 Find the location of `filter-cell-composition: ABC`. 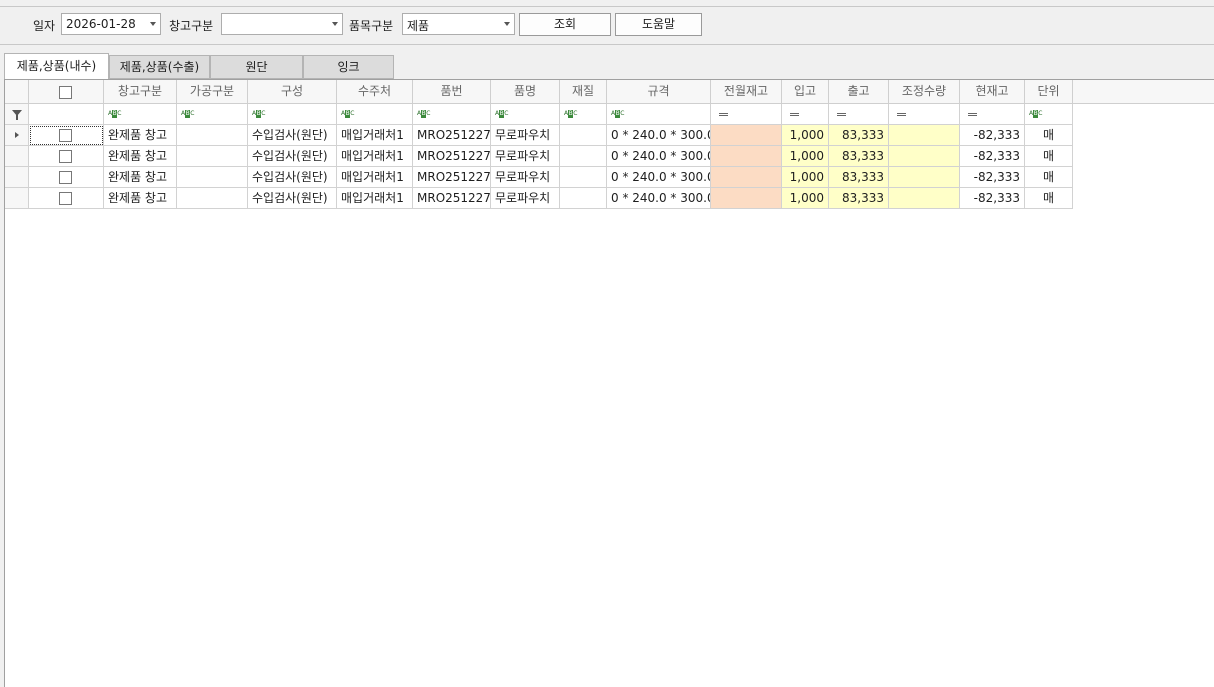

filter-cell-composition: ABC is located at coordinates (292, 114).